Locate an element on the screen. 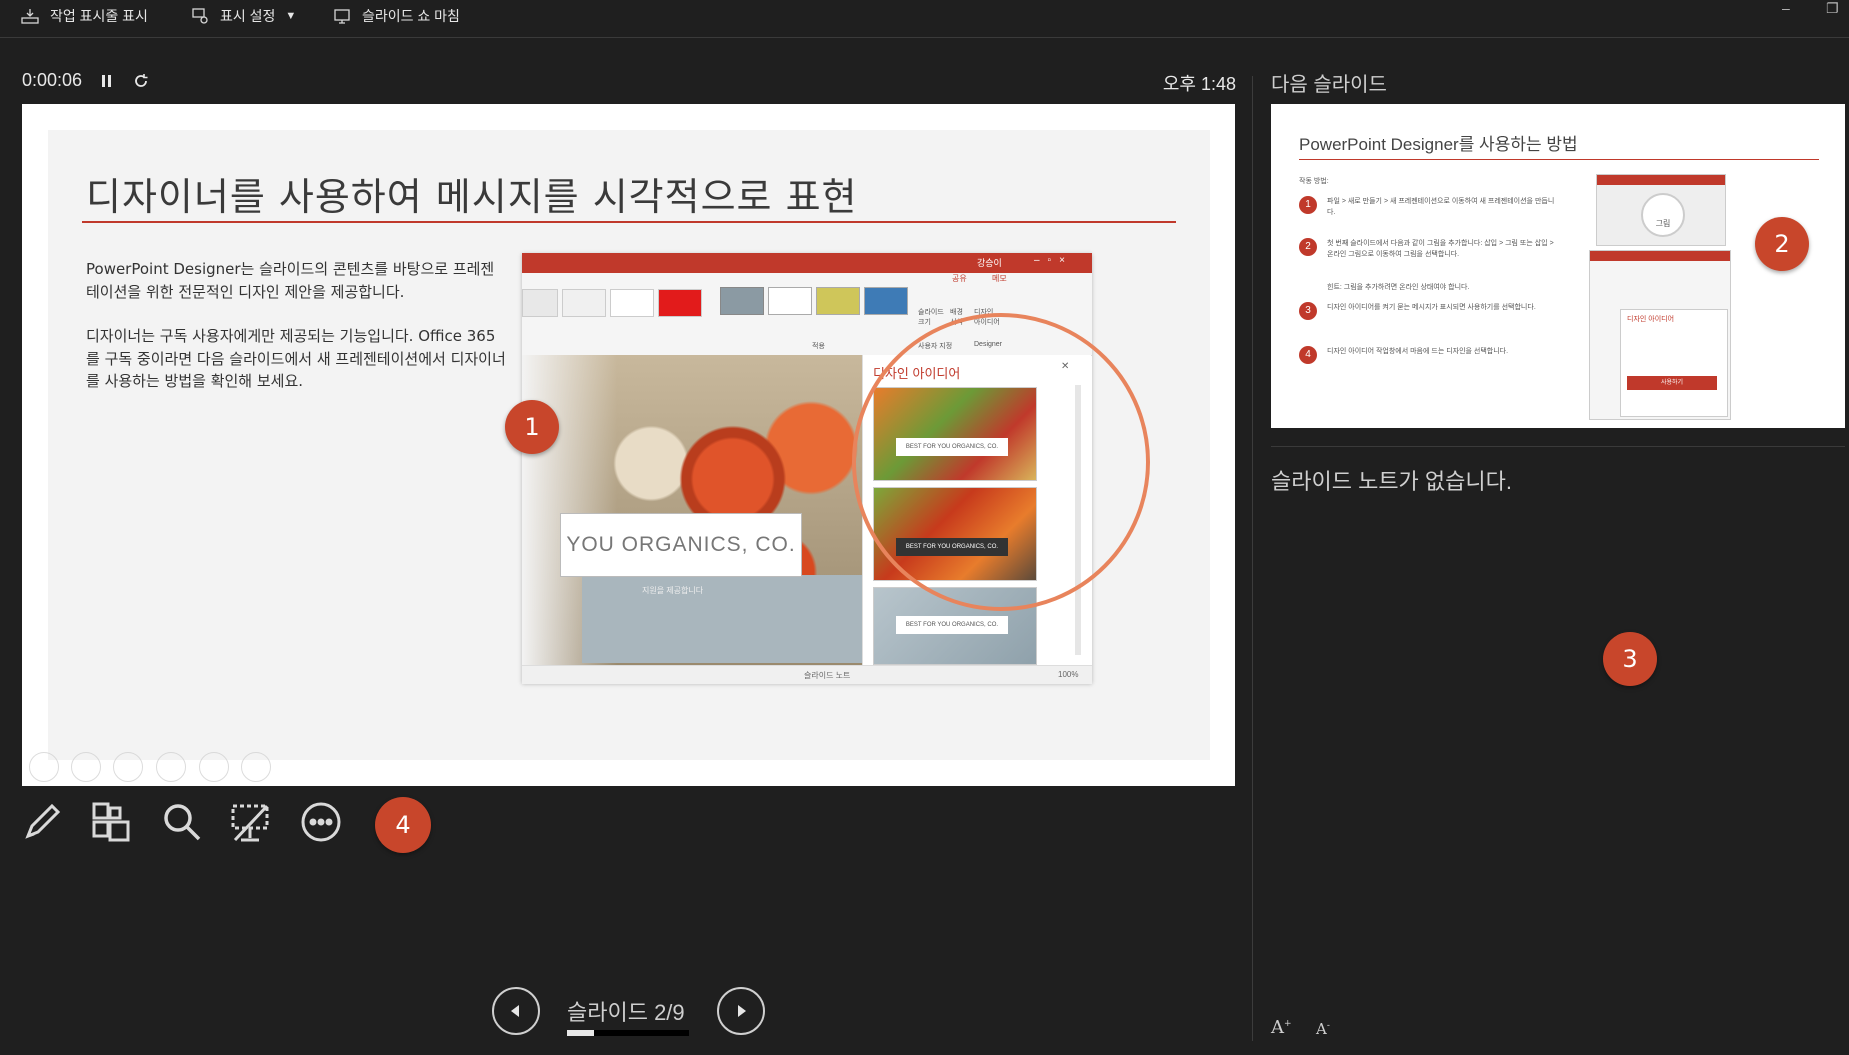  mini-pane-button: 사용하기 is located at coordinates (1672, 383).